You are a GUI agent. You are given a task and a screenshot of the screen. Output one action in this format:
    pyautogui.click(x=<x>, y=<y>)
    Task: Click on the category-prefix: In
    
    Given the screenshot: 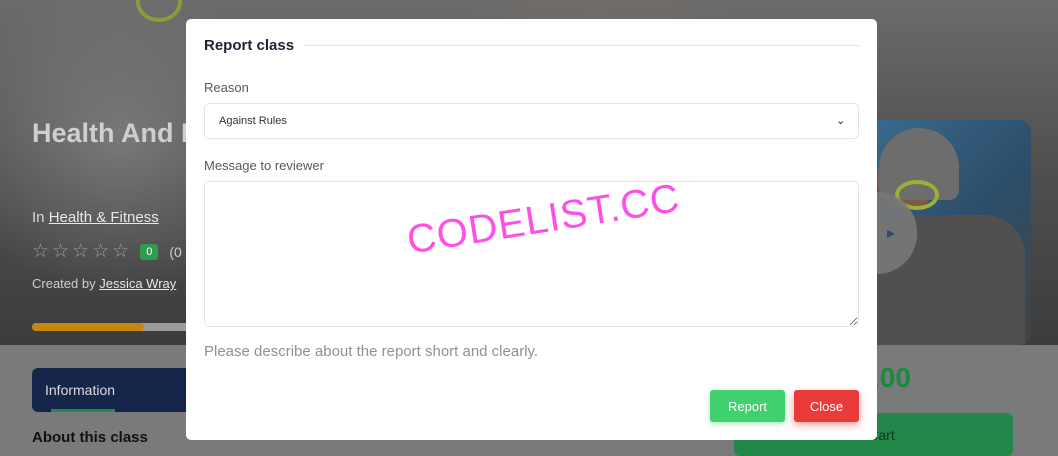 What is the action you would take?
    pyautogui.click(x=38, y=217)
    